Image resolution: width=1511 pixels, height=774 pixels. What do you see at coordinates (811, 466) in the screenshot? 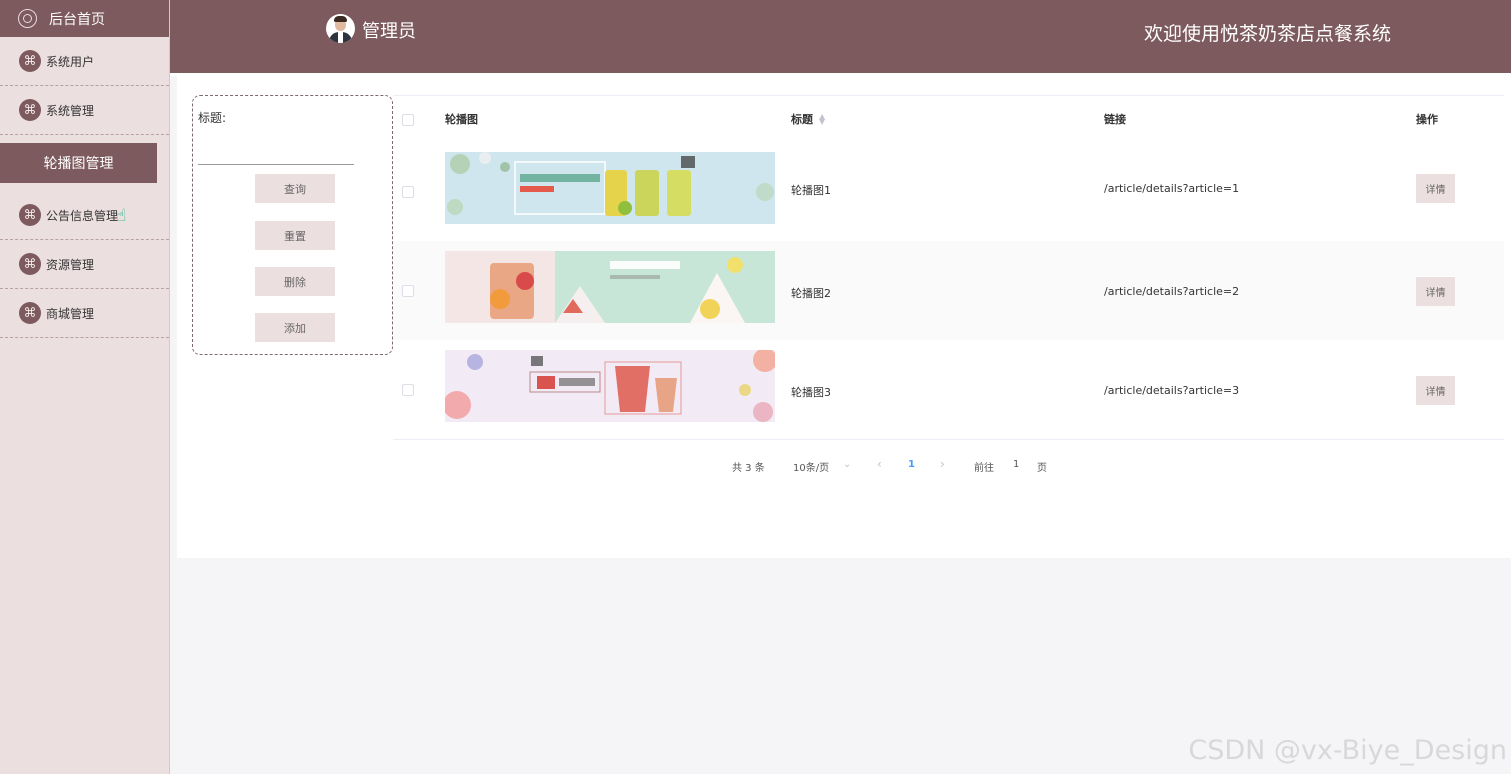
I see `page-size-select: 10条/页` at bounding box center [811, 466].